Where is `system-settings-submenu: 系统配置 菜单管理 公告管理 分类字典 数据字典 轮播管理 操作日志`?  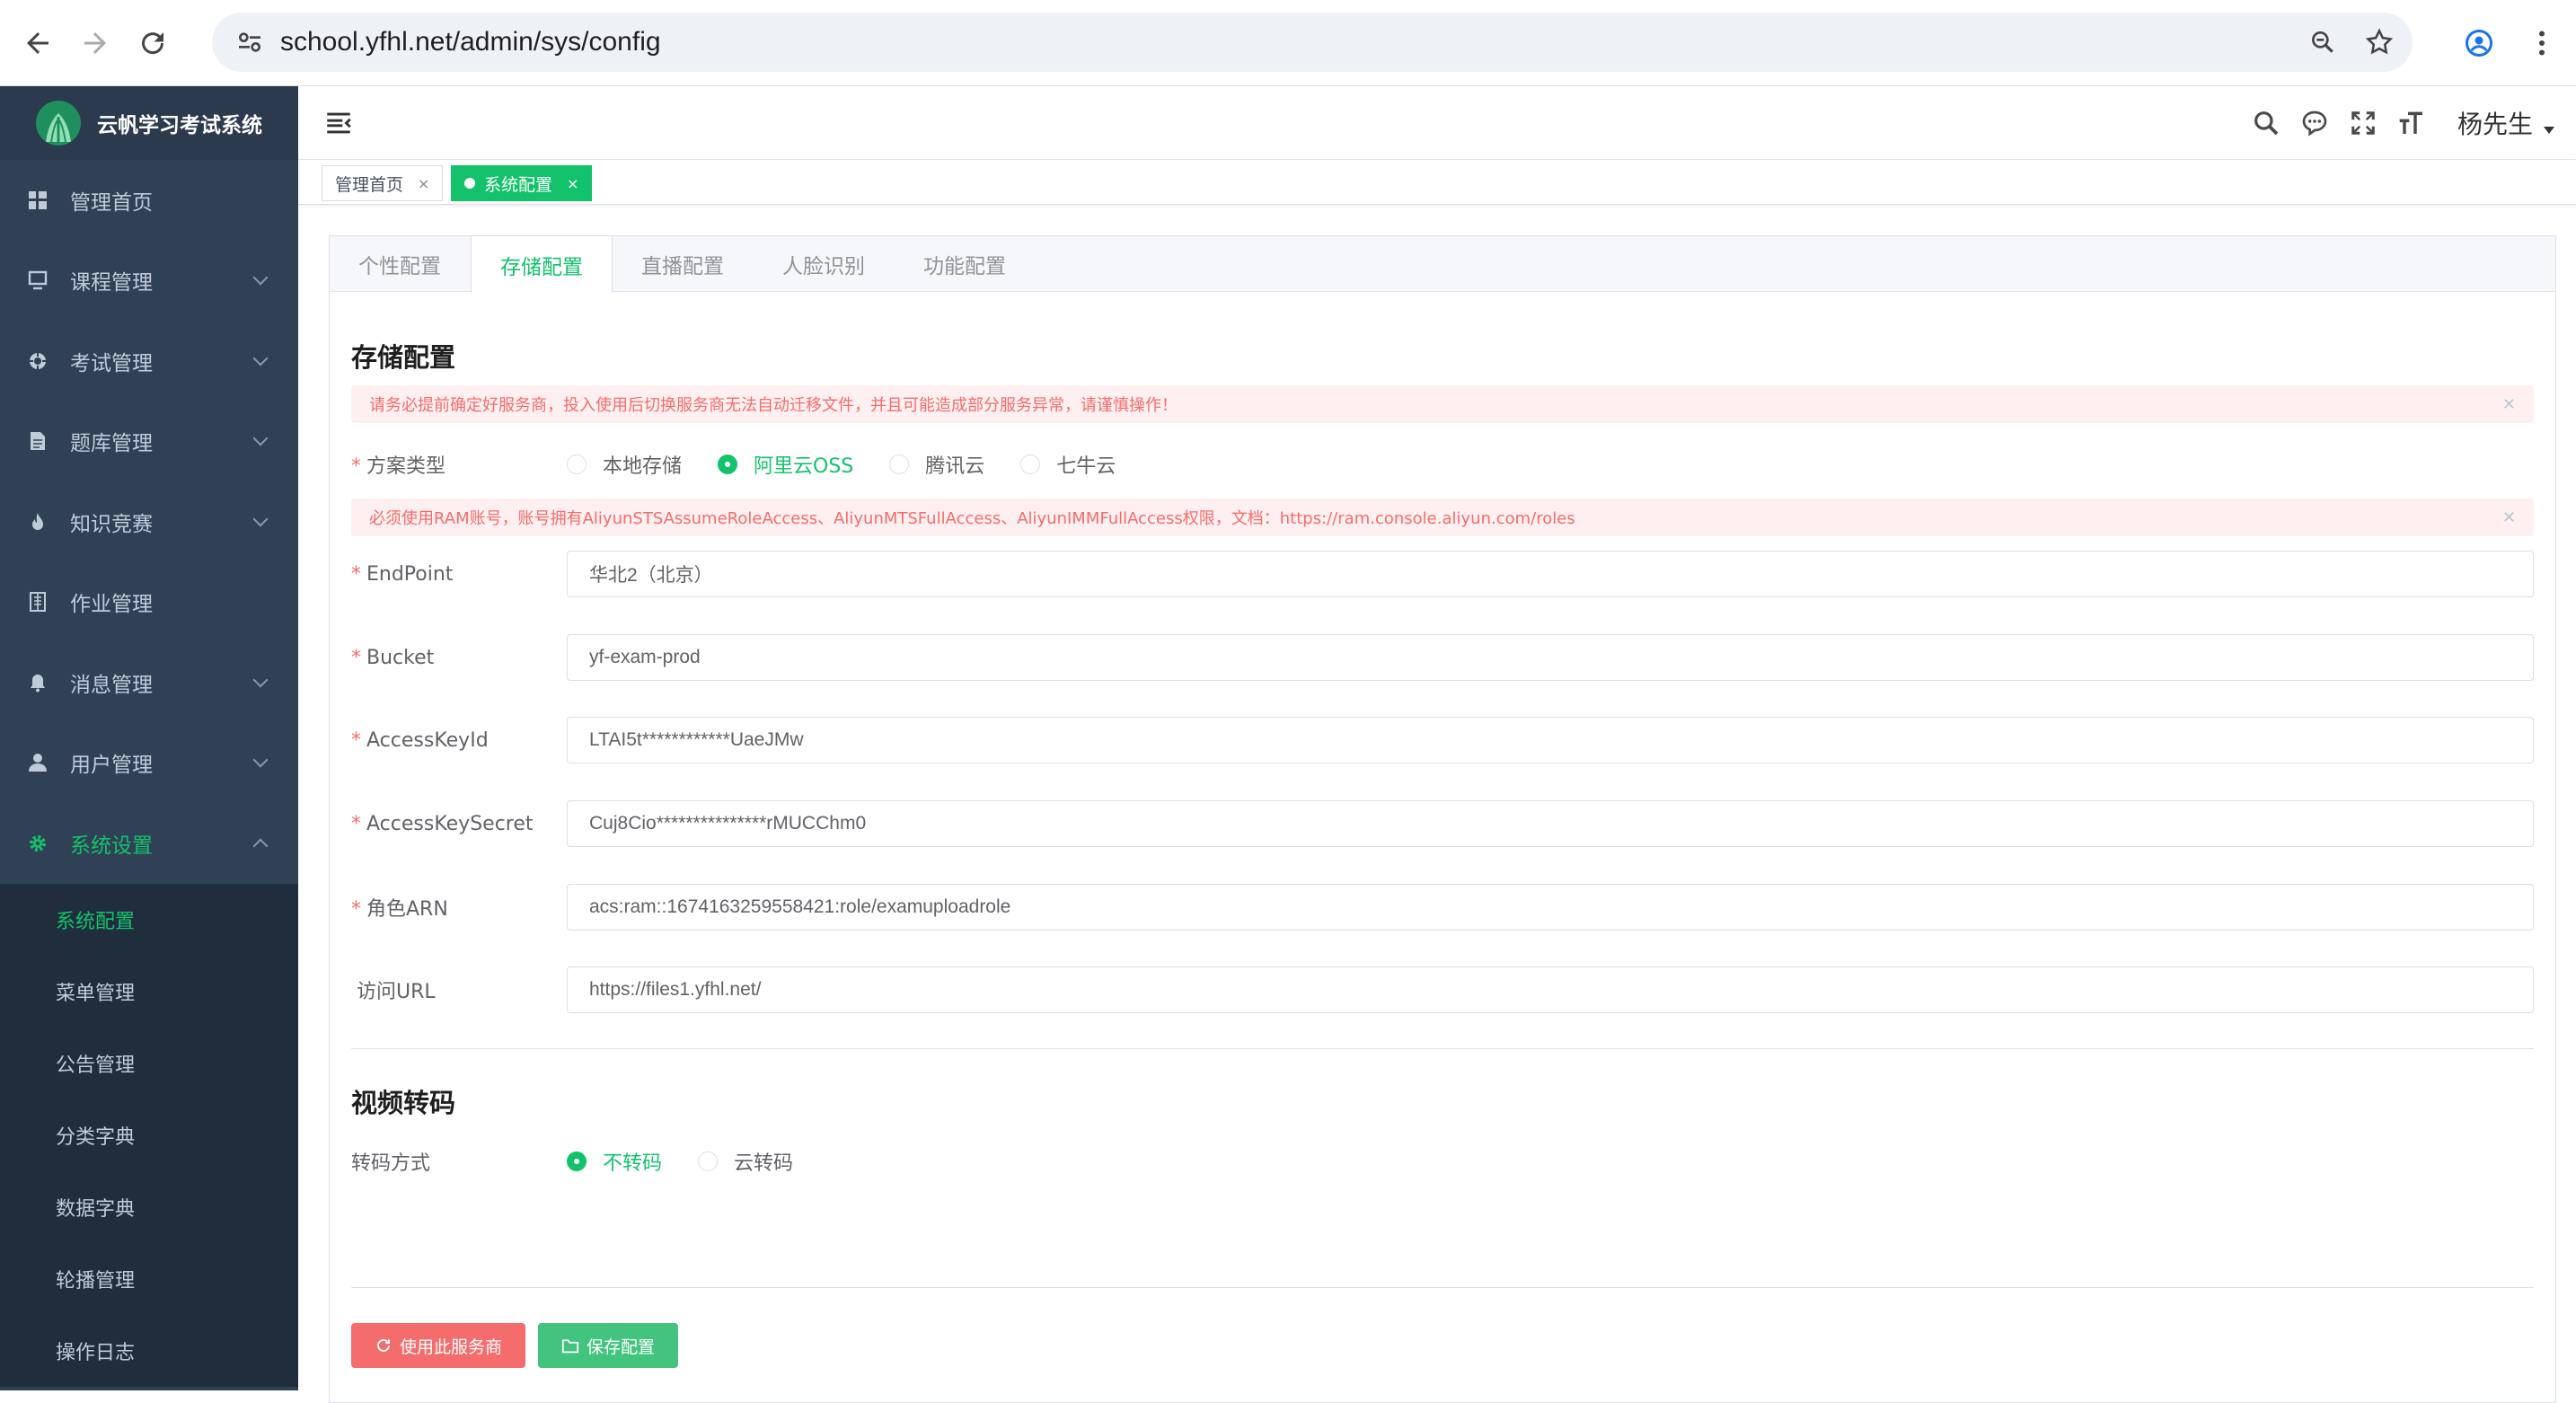 system-settings-submenu: 系统配置 菜单管理 公告管理 分类字典 数据字典 轮播管理 操作日志 is located at coordinates (149, 1135).